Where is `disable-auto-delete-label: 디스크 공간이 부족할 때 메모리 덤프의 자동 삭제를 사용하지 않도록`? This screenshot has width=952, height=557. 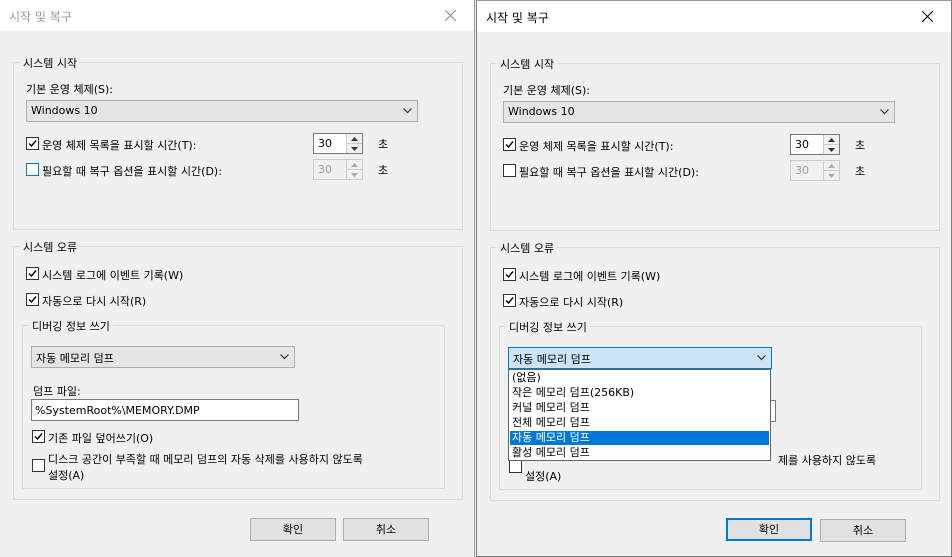
disable-auto-delete-label: 디스크 공간이 부족할 때 메모리 덤프의 자동 삭제를 사용하지 않도록 is located at coordinates (205, 459).